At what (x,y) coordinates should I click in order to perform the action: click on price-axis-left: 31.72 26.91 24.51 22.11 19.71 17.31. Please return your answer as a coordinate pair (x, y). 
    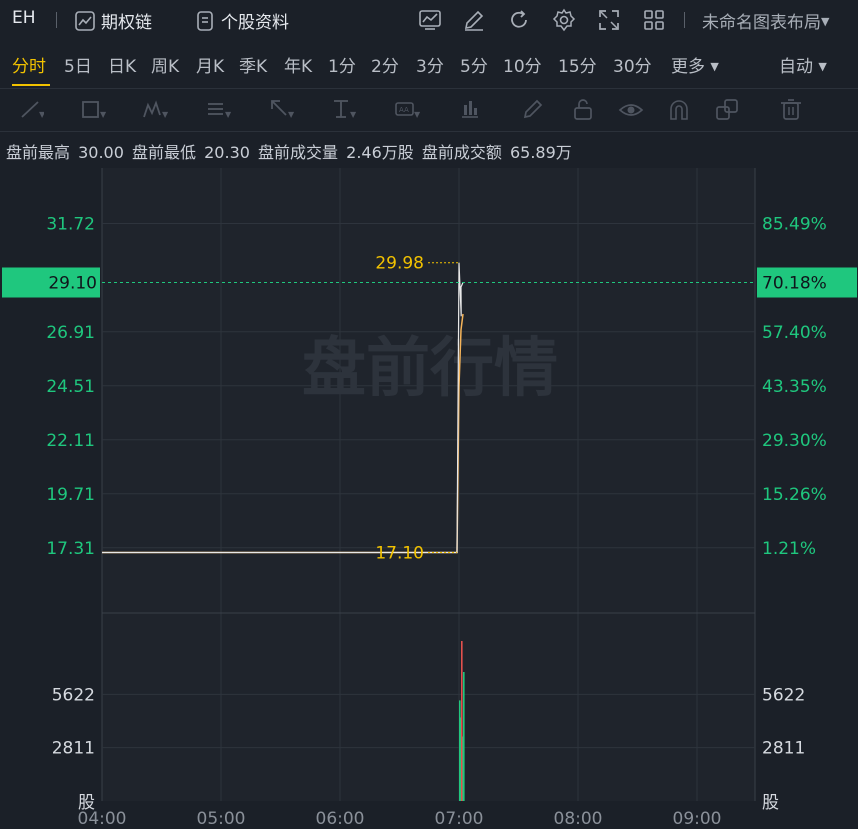
    Looking at the image, I should click on (70, 387).